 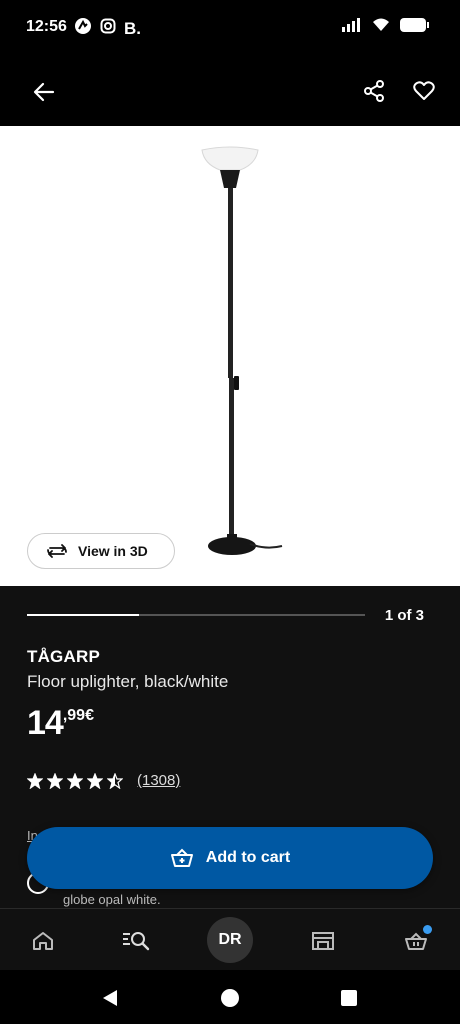 I want to click on product-price: 14 ,99€, so click(x=60, y=723).